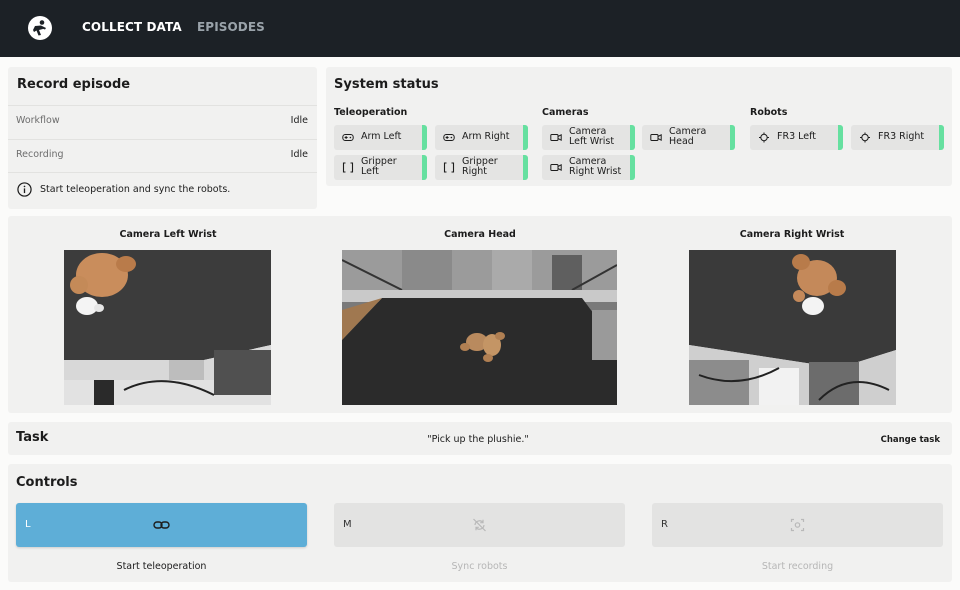 This screenshot has height=590, width=960. I want to click on status-chip-camera-left-wrist: Camera Left Wrist, so click(588, 137).